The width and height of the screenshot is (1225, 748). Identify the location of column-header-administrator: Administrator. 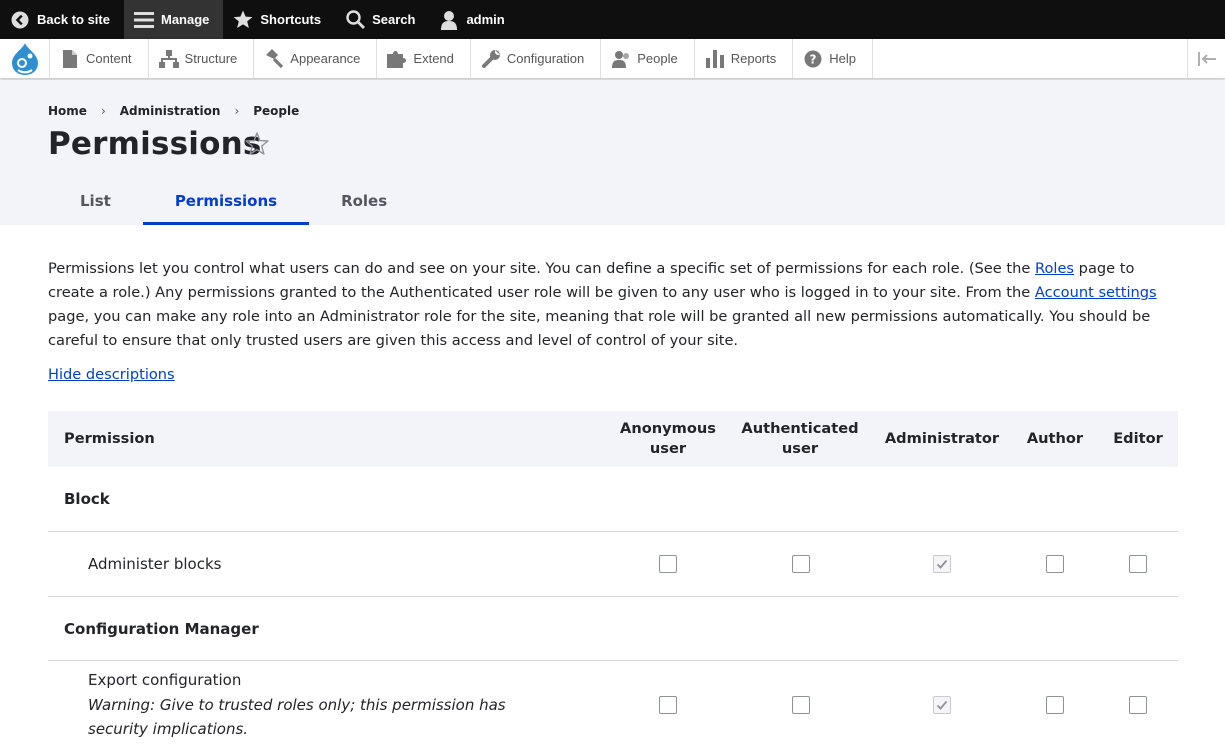
(942, 438).